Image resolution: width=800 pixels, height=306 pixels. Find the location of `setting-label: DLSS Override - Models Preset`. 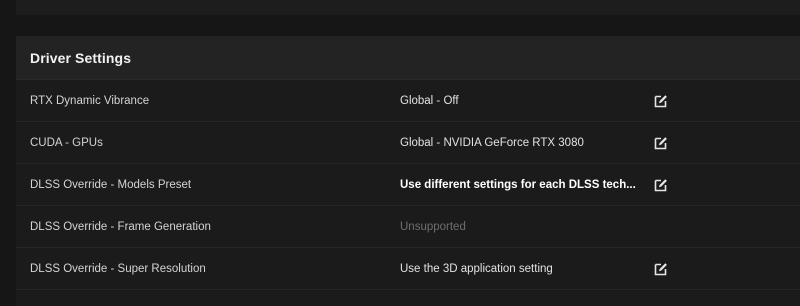

setting-label: DLSS Override - Models Preset is located at coordinates (111, 185).